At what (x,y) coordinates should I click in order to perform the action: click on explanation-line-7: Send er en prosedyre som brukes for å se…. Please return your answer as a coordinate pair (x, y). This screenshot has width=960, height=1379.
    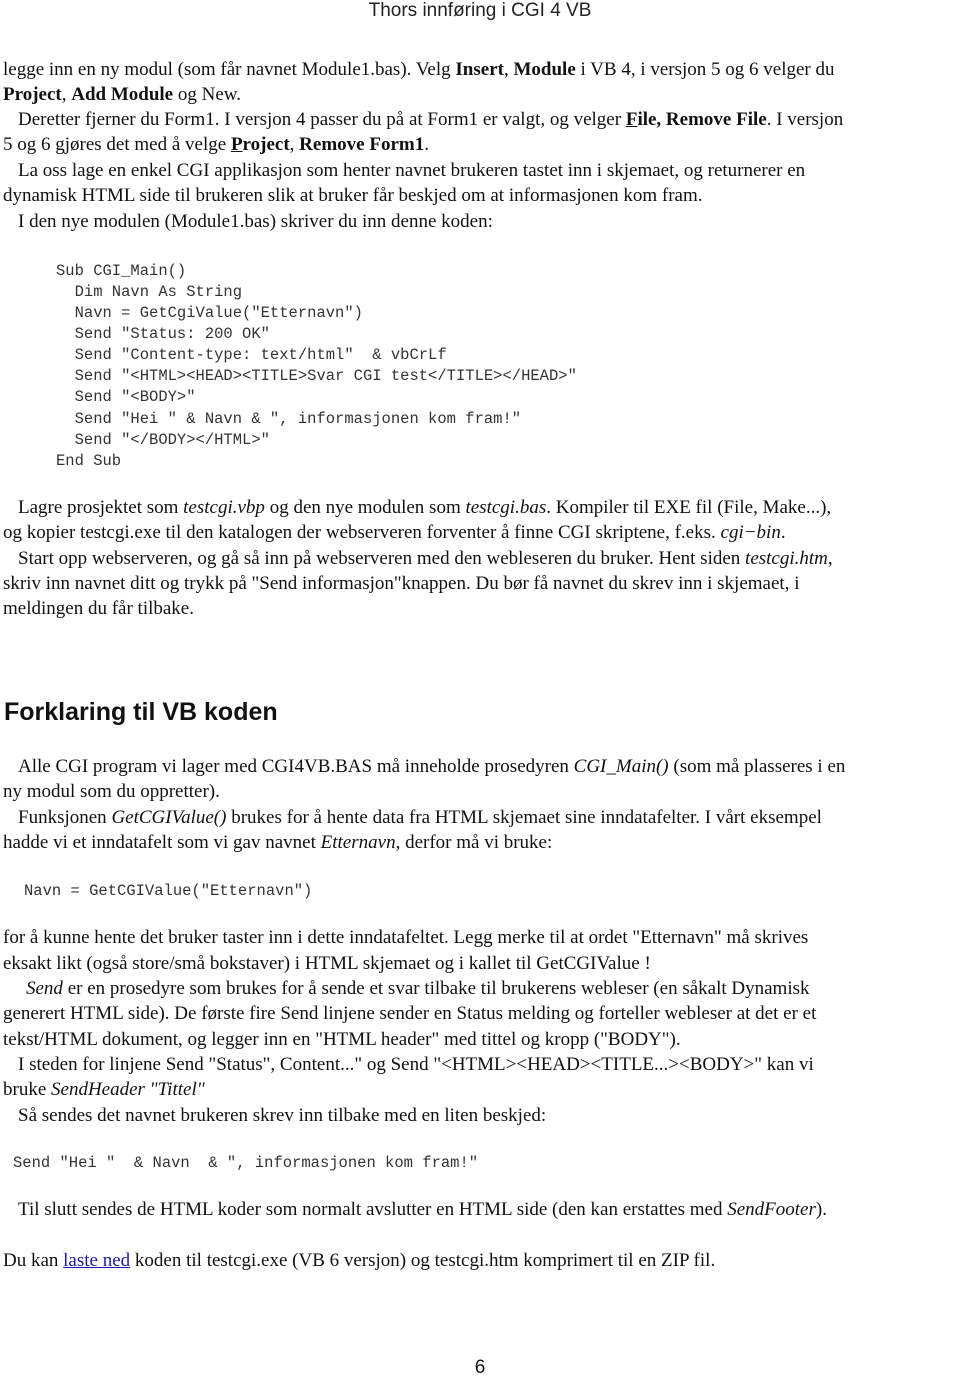
    Looking at the image, I should click on (418, 988).